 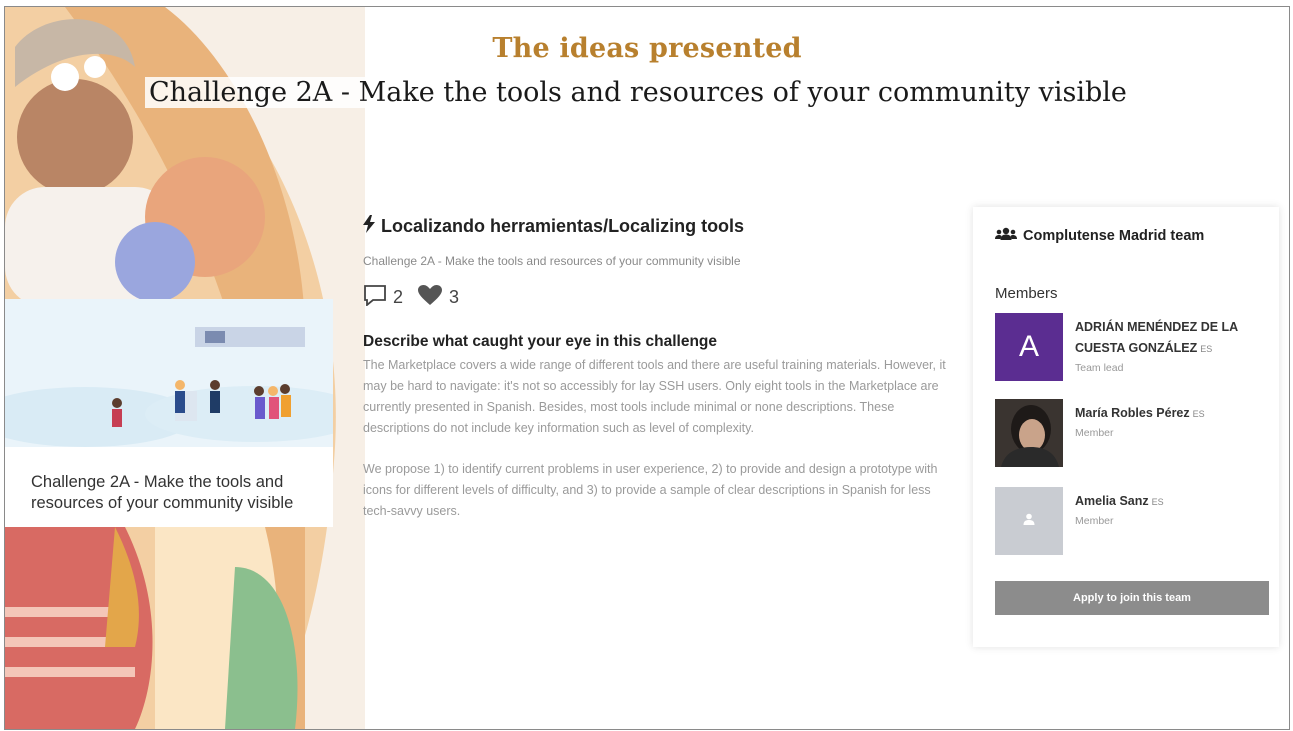 I want to click on member-role: Team lead, so click(x=1099, y=368).